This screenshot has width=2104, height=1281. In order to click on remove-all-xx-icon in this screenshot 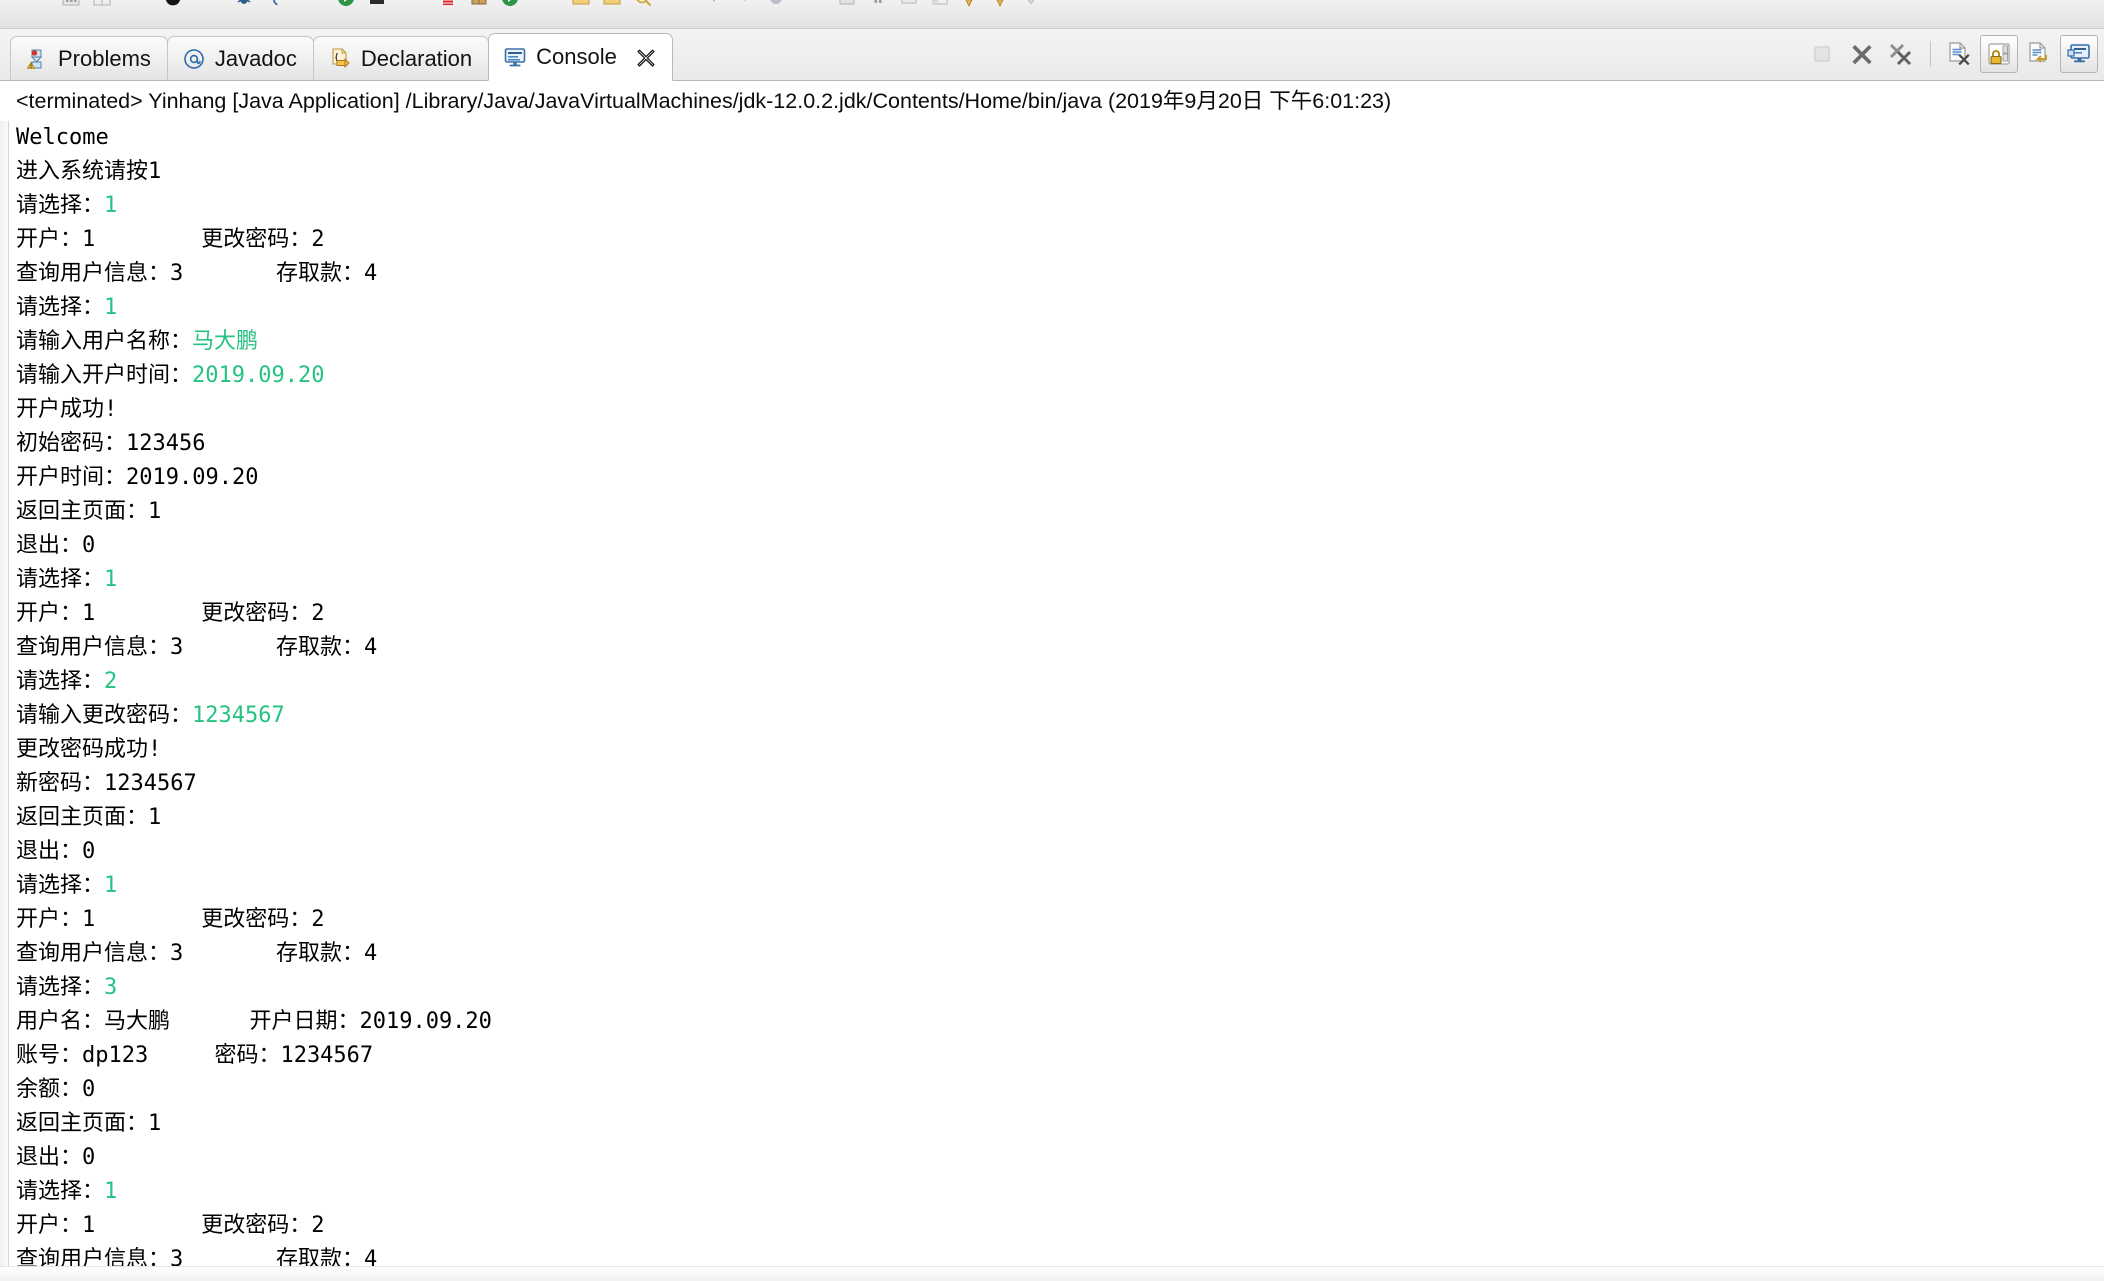, I will do `click(1902, 54)`.